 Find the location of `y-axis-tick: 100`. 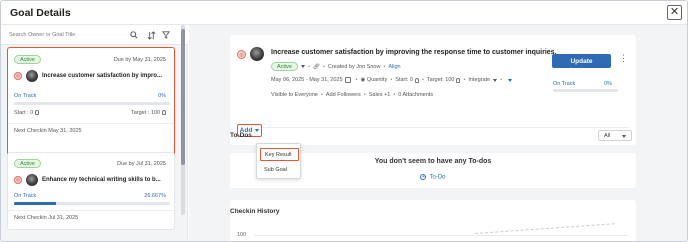

y-axis-tick: 100 is located at coordinates (242, 235).